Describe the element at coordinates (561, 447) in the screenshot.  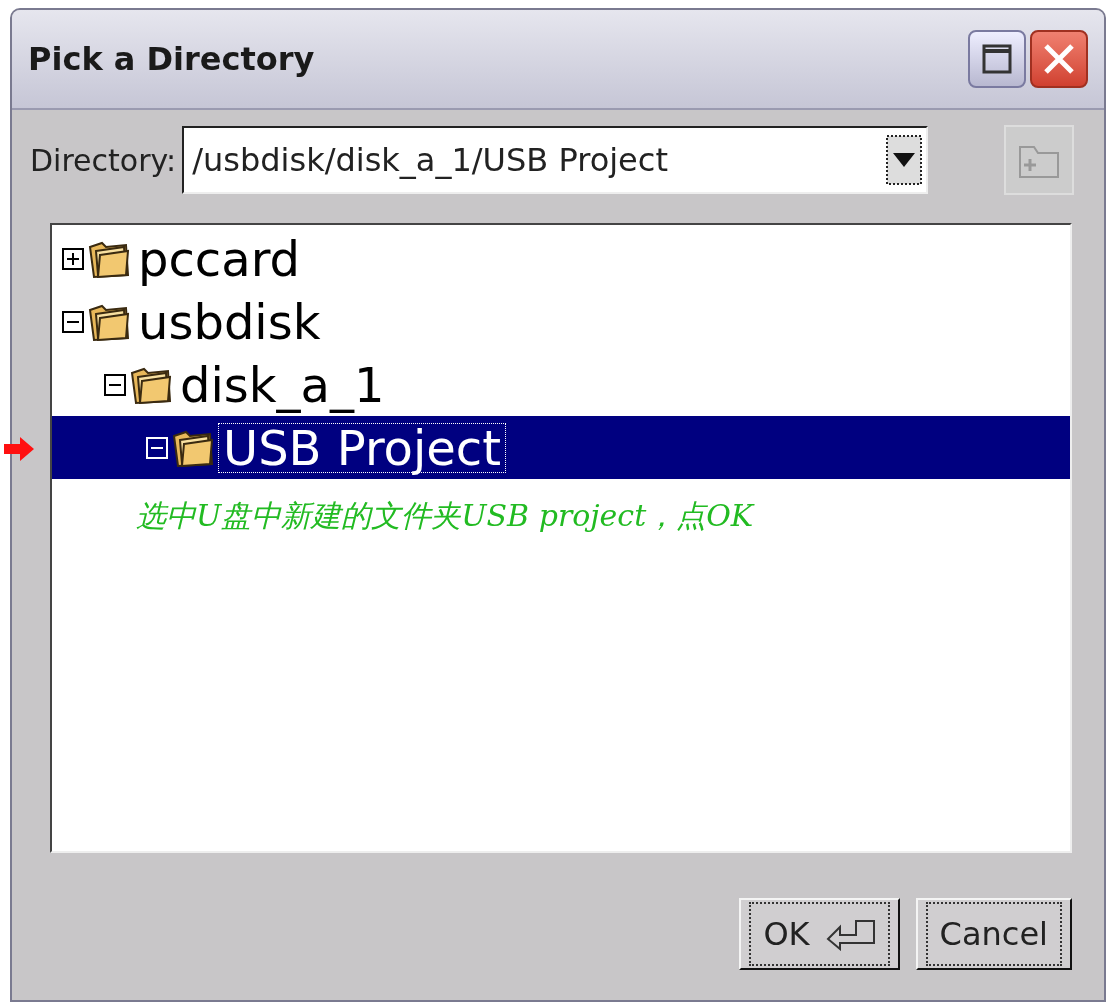
I see `tree-item: USB Project` at that location.